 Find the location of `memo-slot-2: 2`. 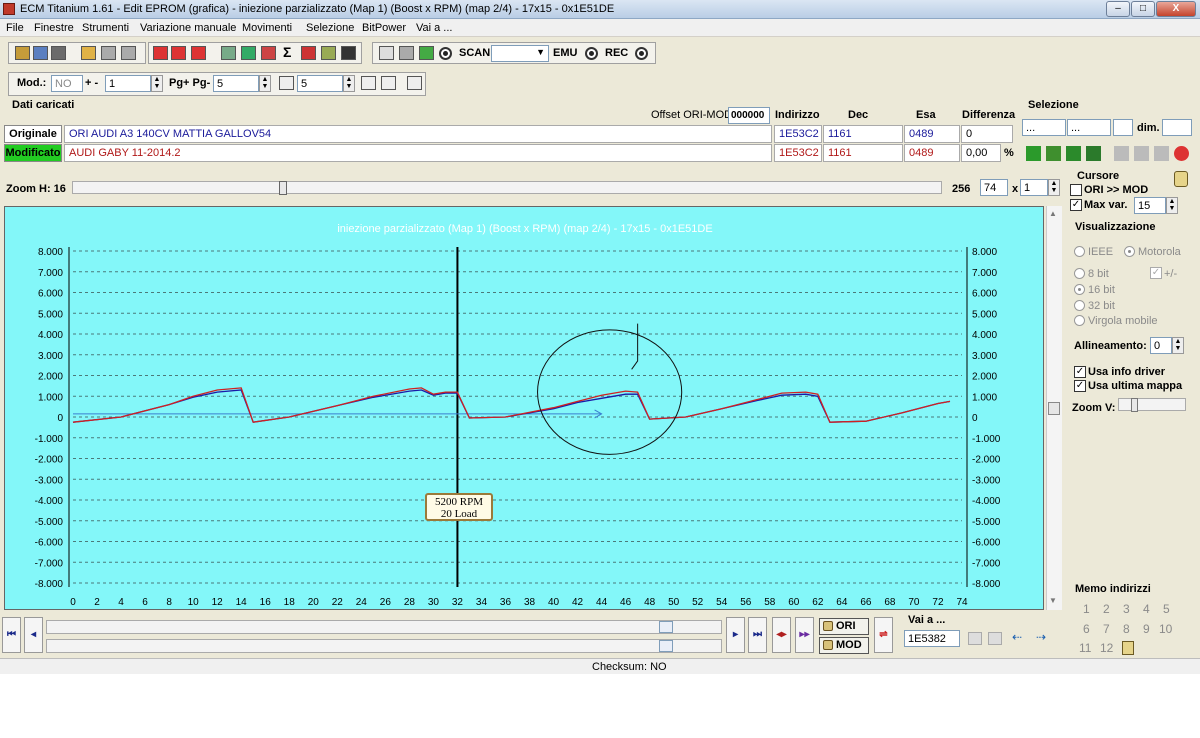

memo-slot-2: 2 is located at coordinates (1106, 609).